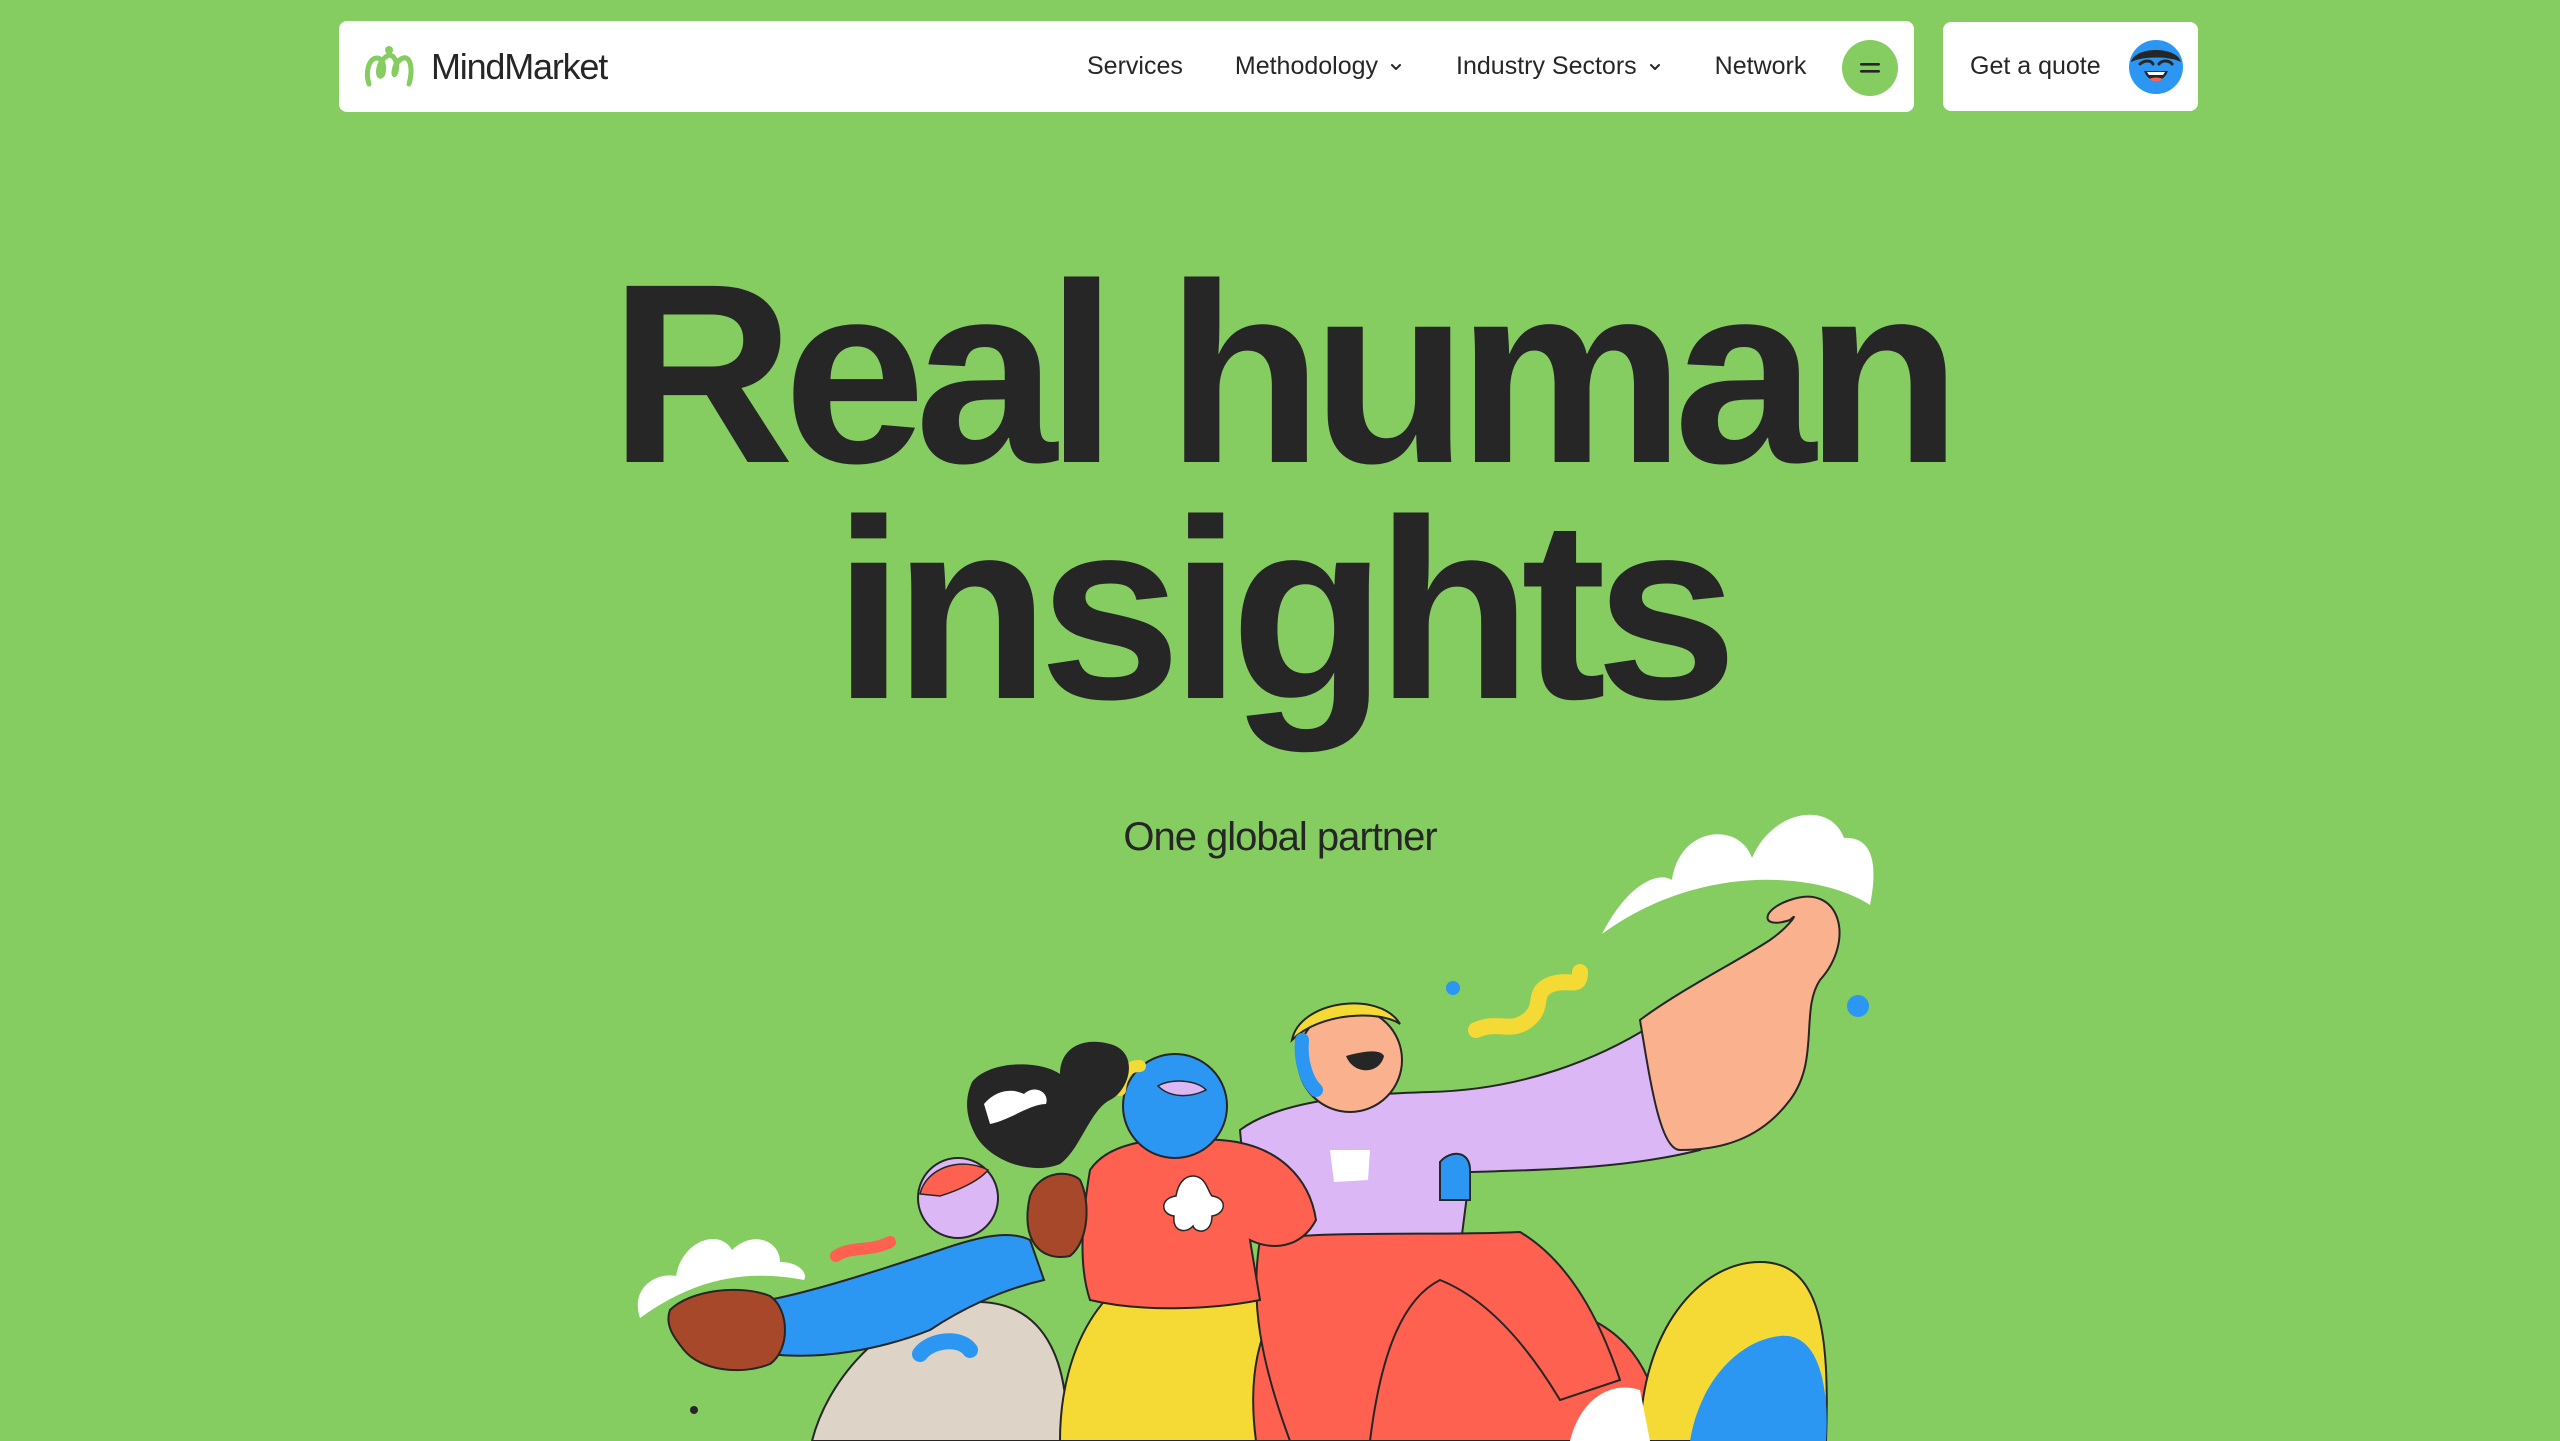  What do you see at coordinates (1306, 66) in the screenshot?
I see `nav-item-label: Methodology` at bounding box center [1306, 66].